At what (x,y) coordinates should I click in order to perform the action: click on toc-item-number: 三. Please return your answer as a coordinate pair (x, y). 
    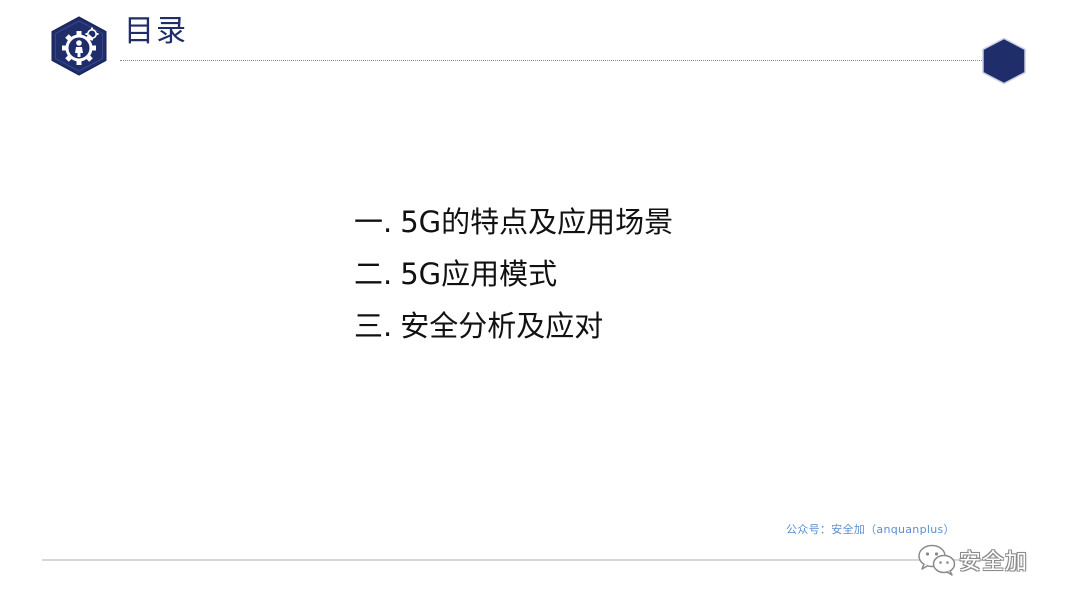
    Looking at the image, I should click on (369, 326).